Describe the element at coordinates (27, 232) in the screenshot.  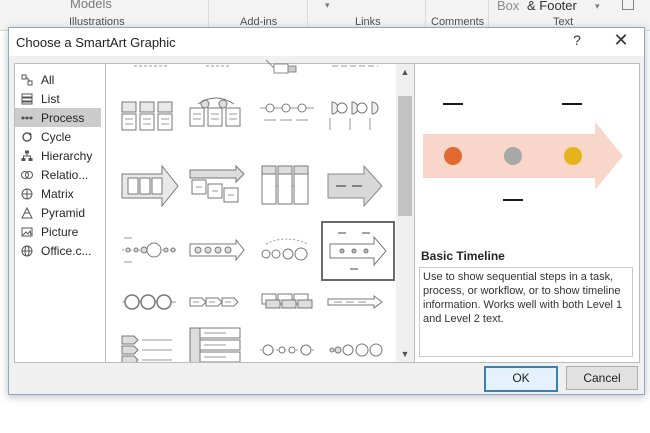
I see `picture-icon` at that location.